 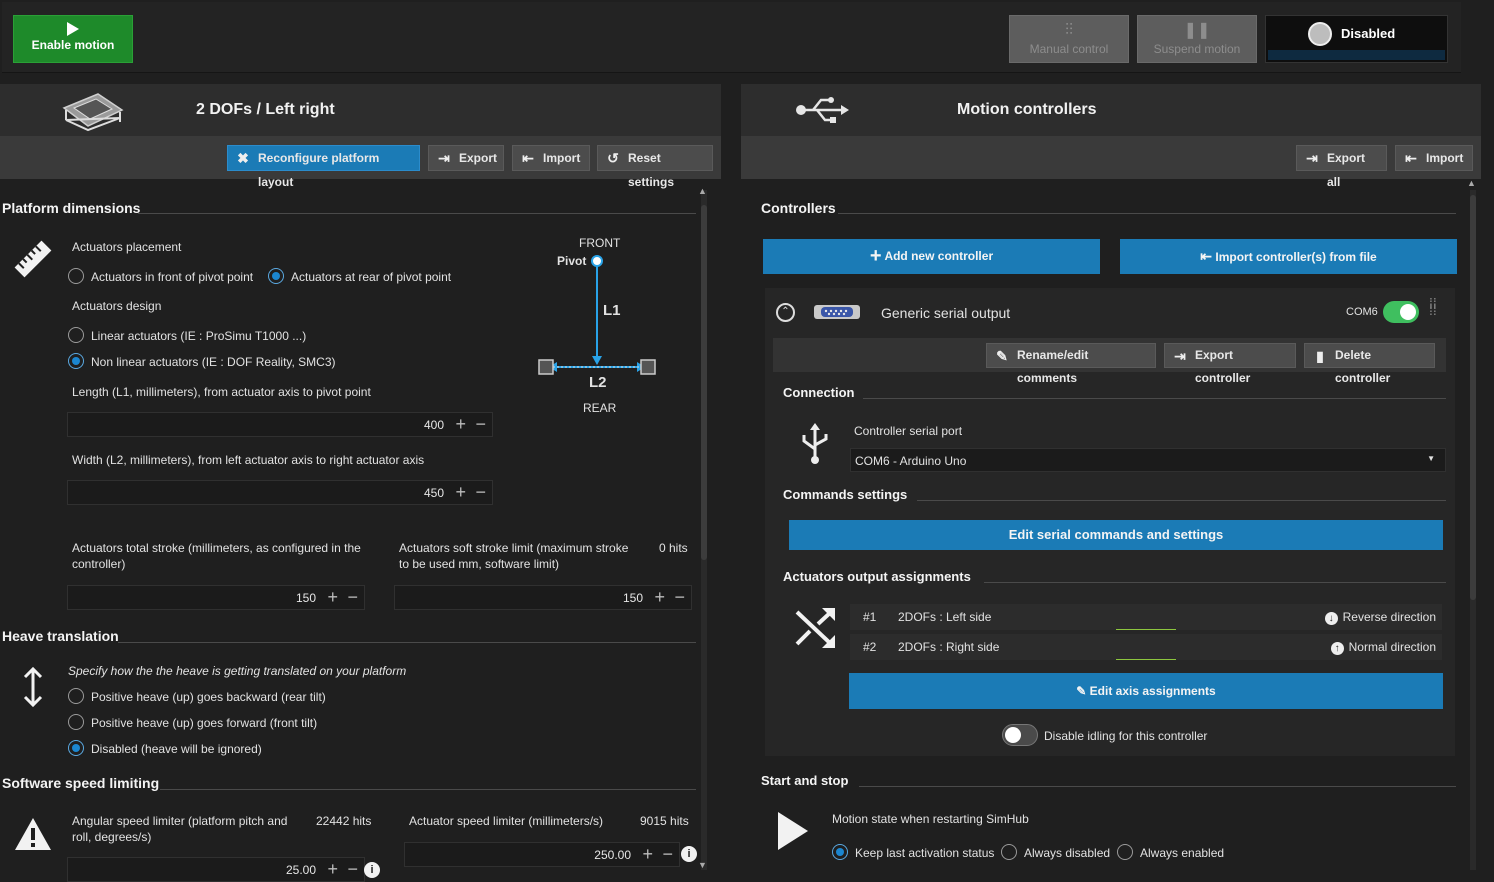 I want to click on reset-settings-button: ↺ Reset settings, so click(x=655, y=167).